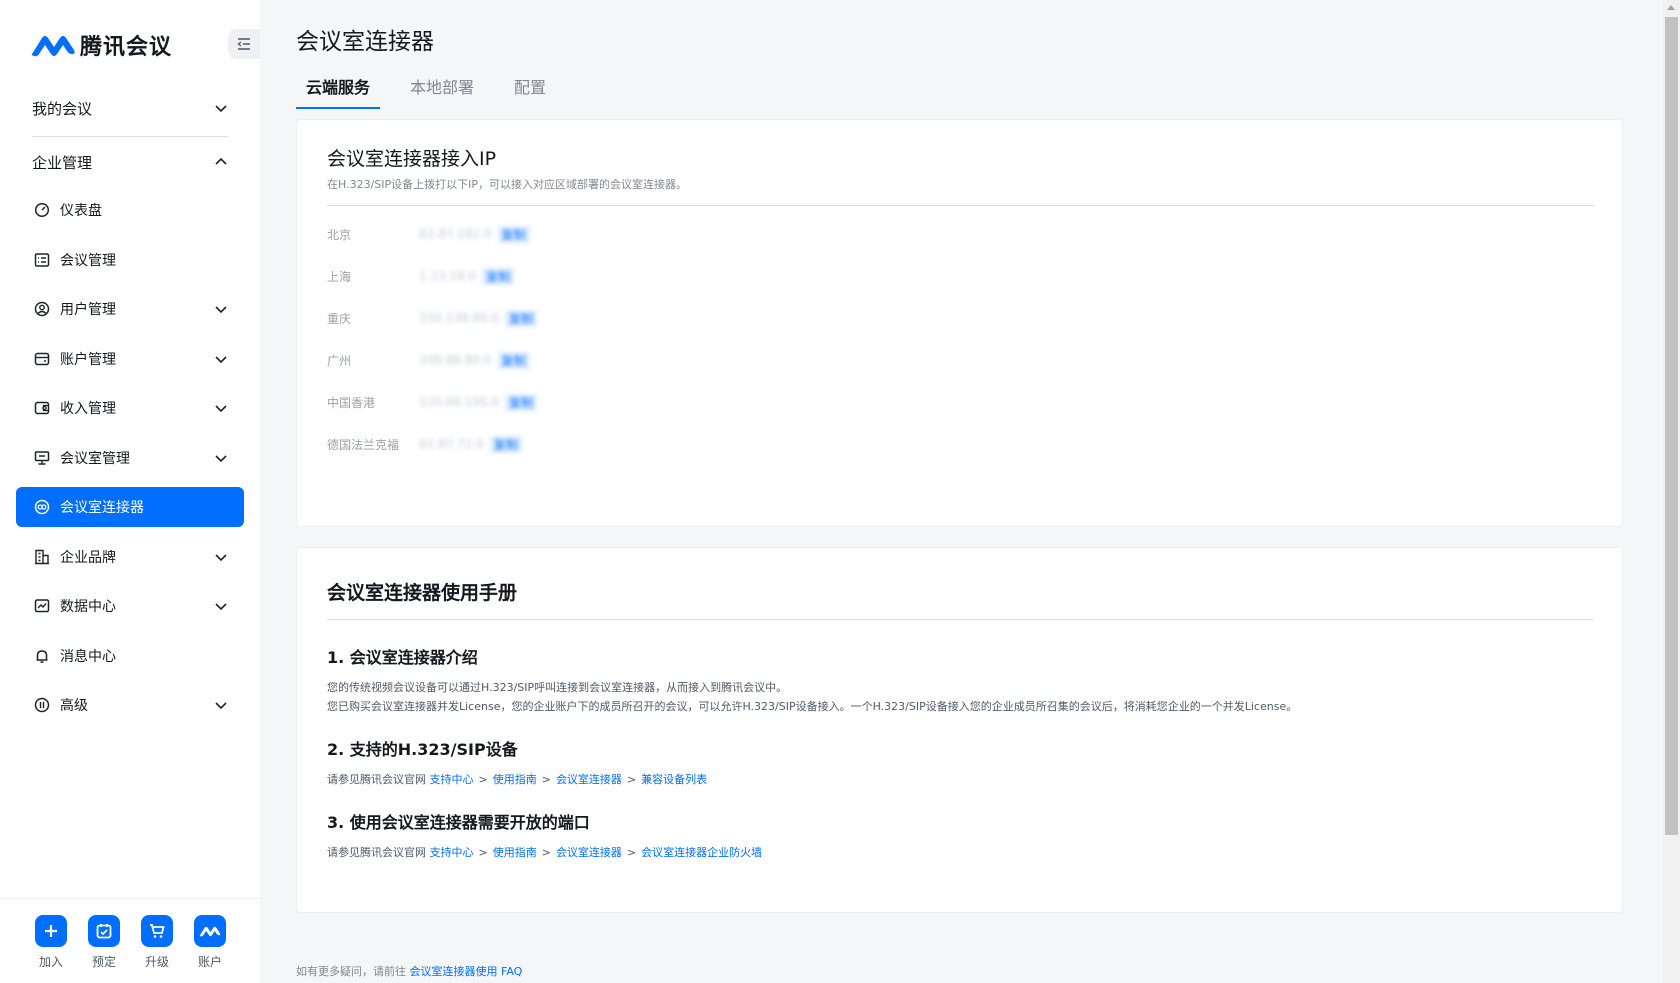 The image size is (1680, 983). I want to click on sidebar-item-data-center: 数据中心, so click(130, 606).